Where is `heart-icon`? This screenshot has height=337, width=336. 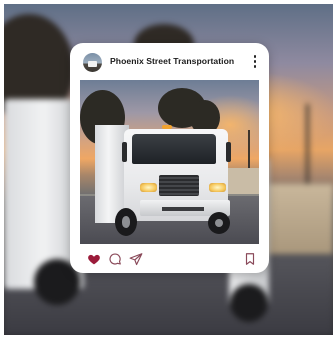 heart-icon is located at coordinates (94, 259).